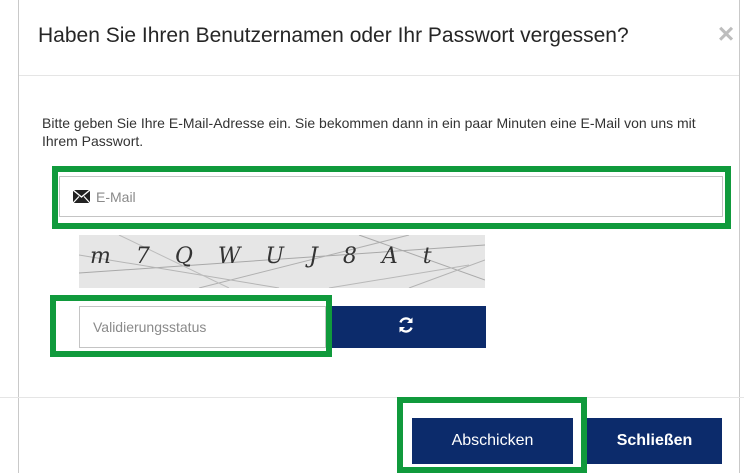 This screenshot has width=744, height=473. Describe the element at coordinates (408, 196) in the screenshot. I see `email-input` at that location.